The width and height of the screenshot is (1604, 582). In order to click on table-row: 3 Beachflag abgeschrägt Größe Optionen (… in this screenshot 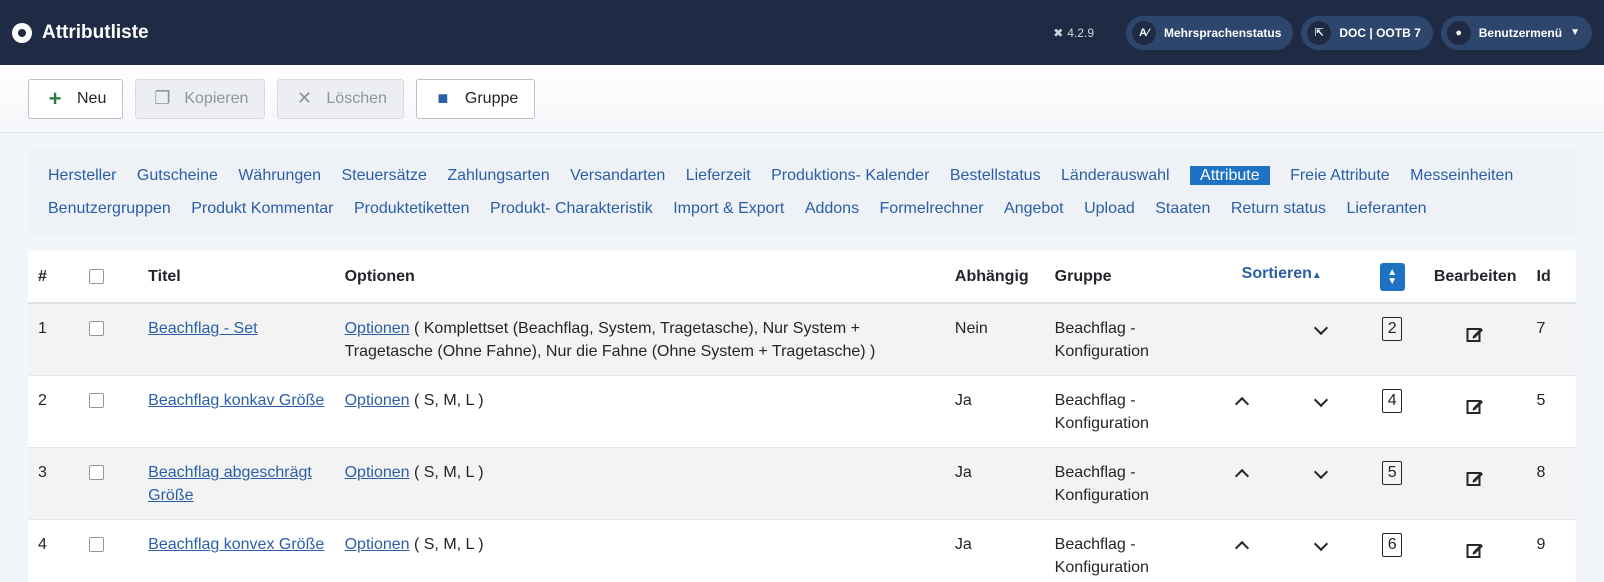, I will do `click(802, 483)`.